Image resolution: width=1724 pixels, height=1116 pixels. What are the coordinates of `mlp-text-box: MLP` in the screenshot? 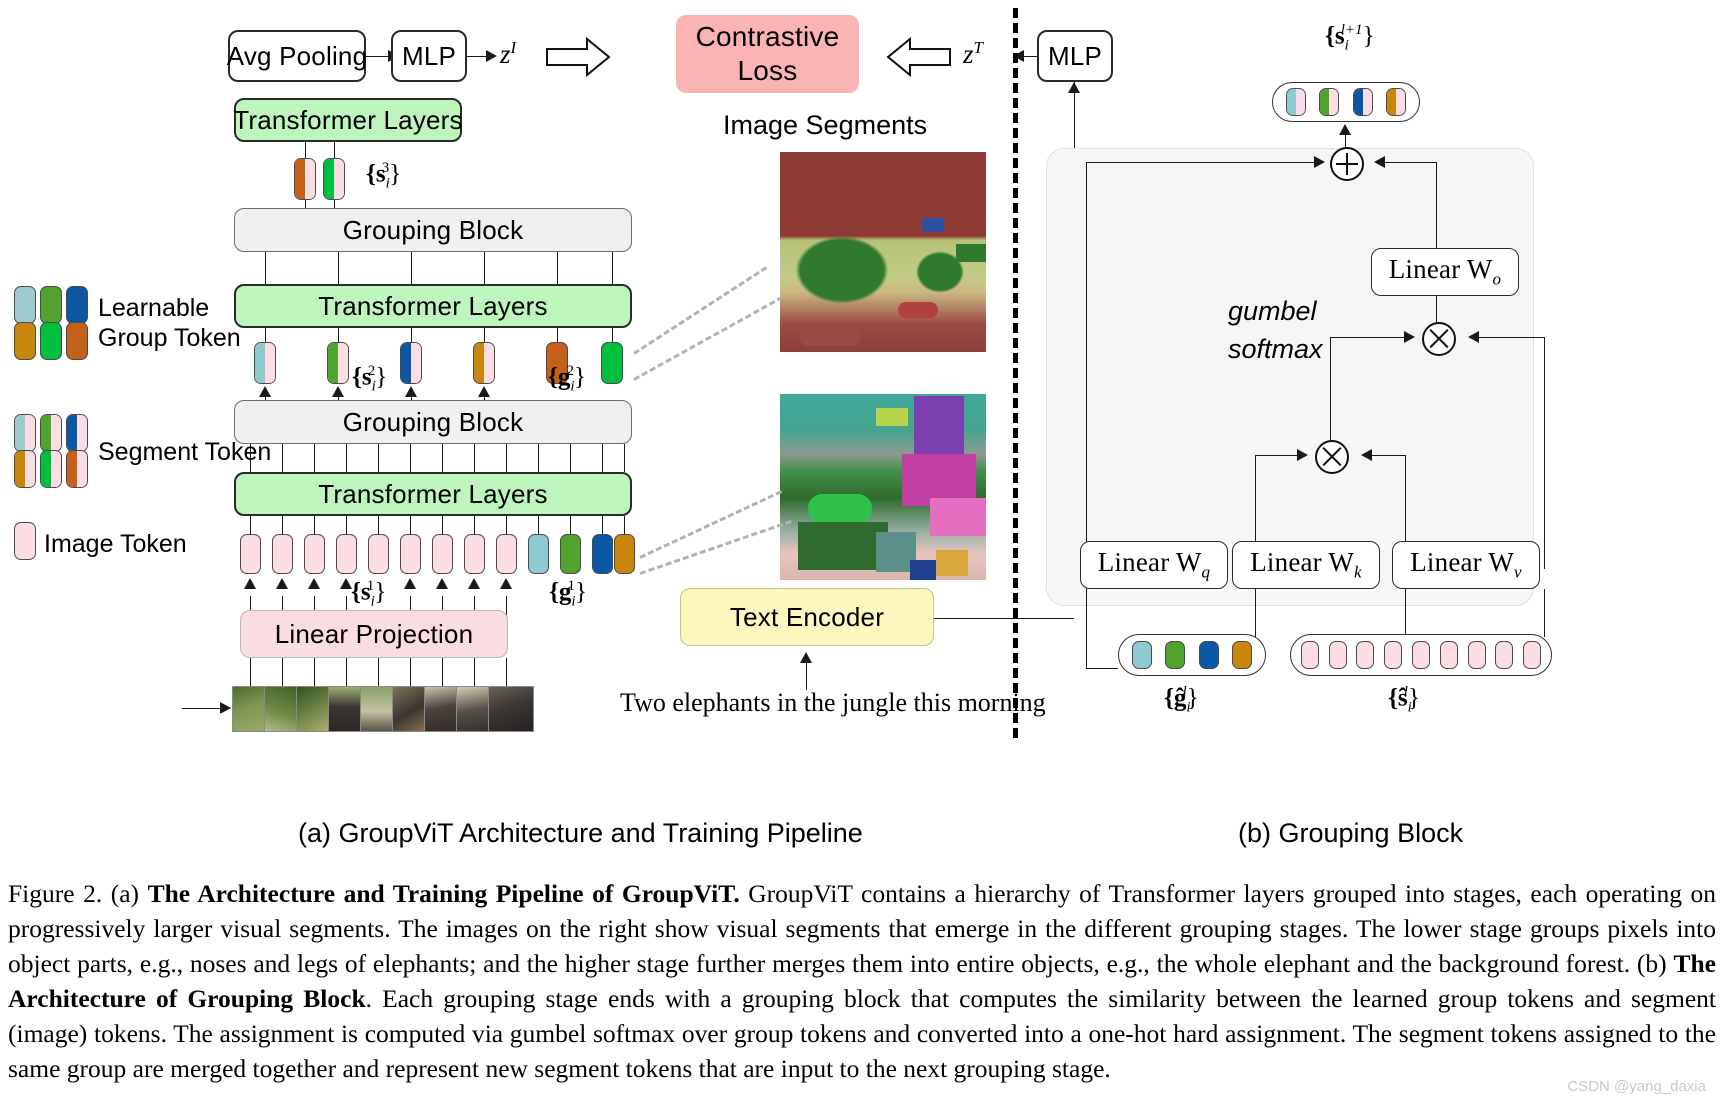 It's located at (1075, 56).